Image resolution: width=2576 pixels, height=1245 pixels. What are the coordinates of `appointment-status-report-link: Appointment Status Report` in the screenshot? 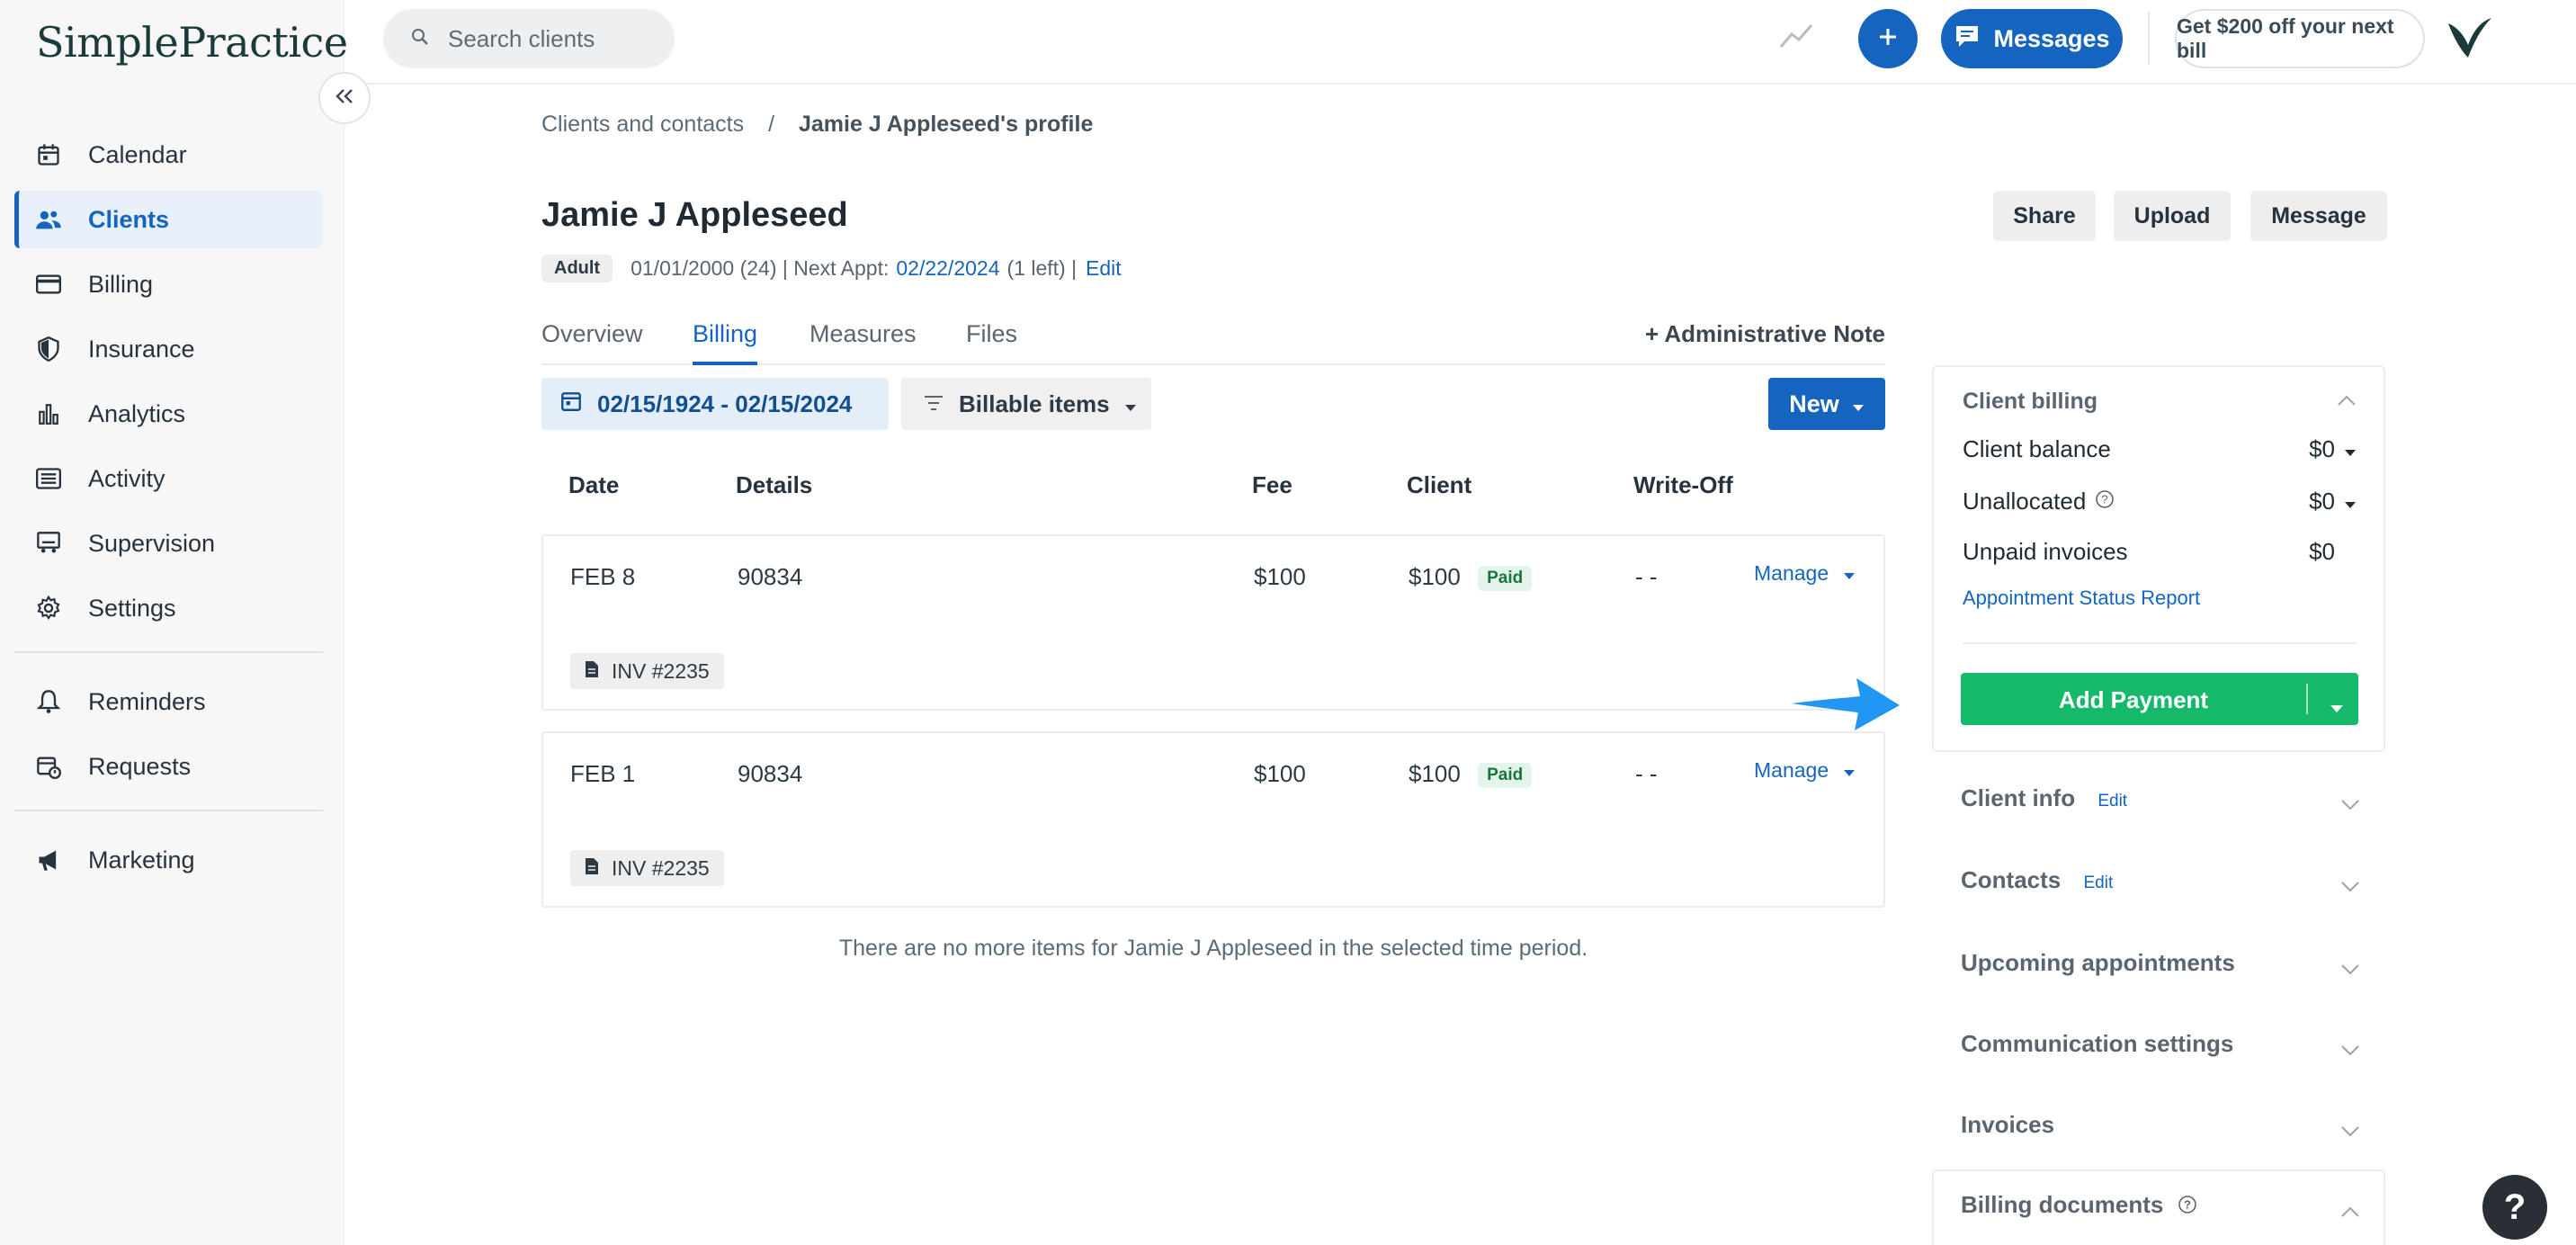 It's located at (2081, 598).